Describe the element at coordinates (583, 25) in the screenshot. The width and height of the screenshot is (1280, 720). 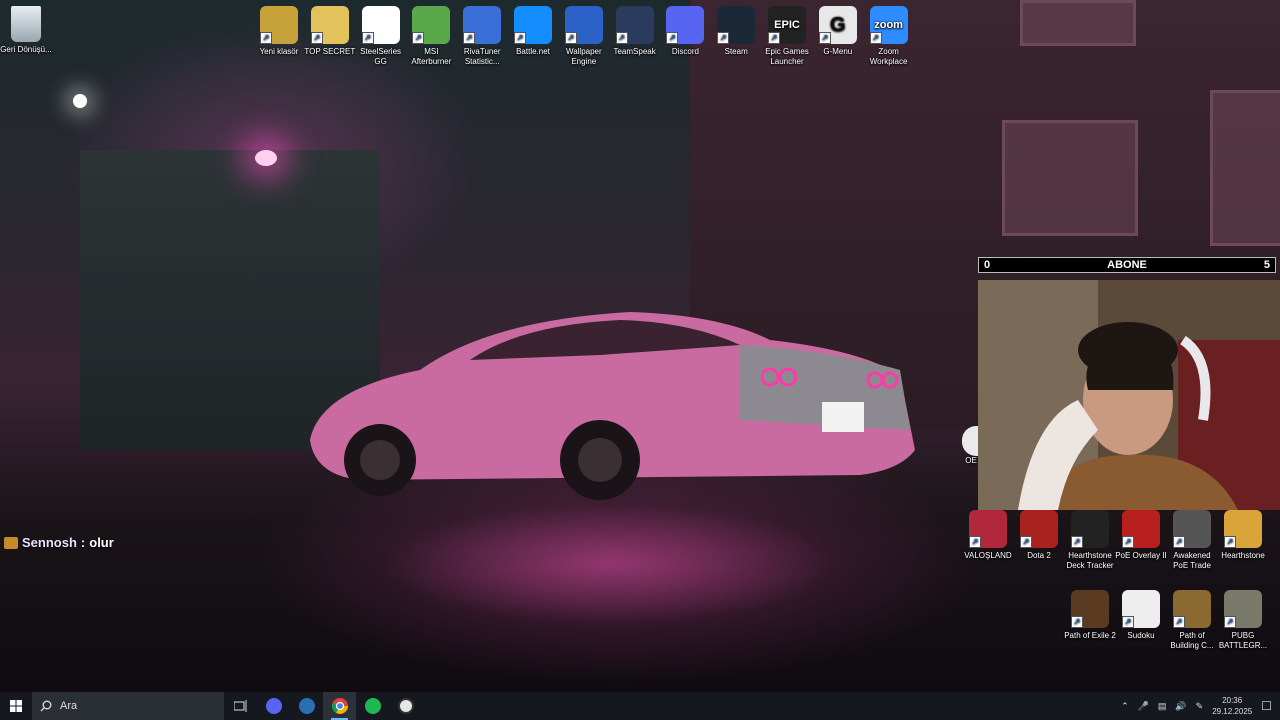
I see `wallpaper-engine-icon: ↗` at that location.